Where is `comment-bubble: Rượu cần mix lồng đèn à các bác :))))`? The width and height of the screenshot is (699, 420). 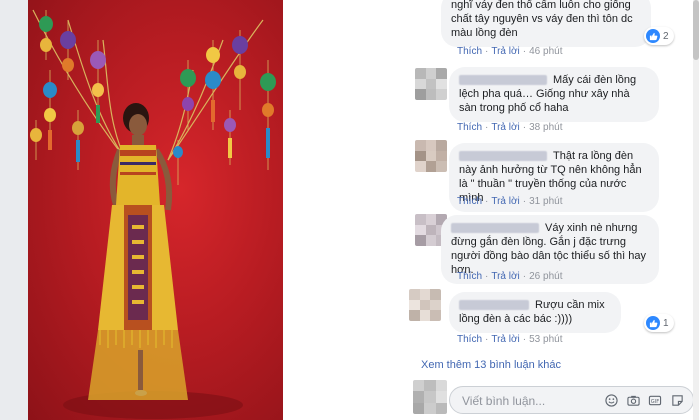
comment-bubble: Rượu cần mix lồng đèn à các bác :)))) is located at coordinates (535, 312).